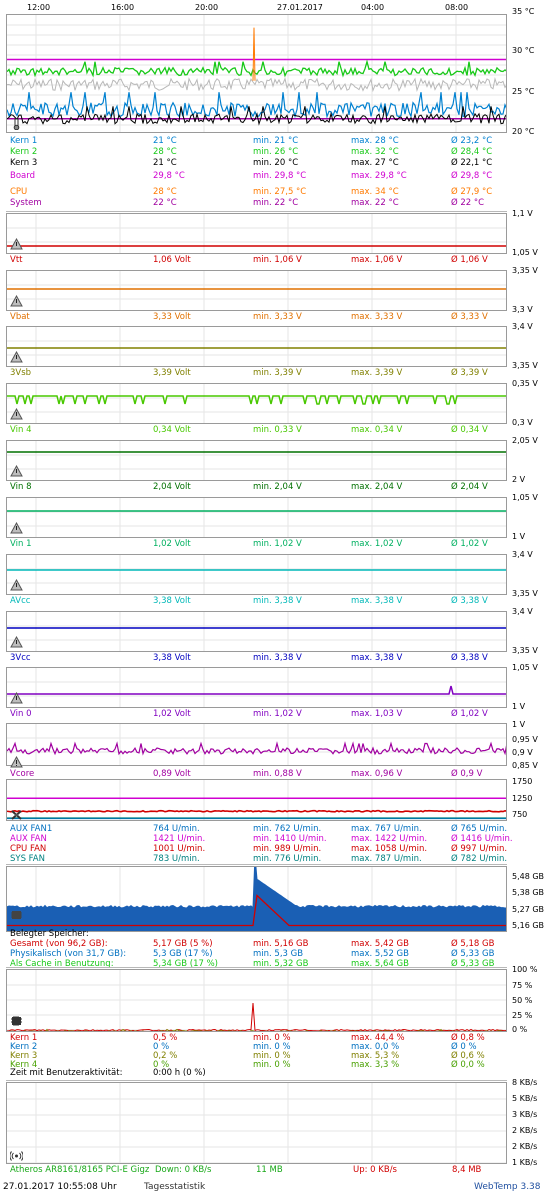 This screenshot has height=1195, width=550. What do you see at coordinates (380, 944) in the screenshot?
I see `memory-max: max. 5,42 GB` at bounding box center [380, 944].